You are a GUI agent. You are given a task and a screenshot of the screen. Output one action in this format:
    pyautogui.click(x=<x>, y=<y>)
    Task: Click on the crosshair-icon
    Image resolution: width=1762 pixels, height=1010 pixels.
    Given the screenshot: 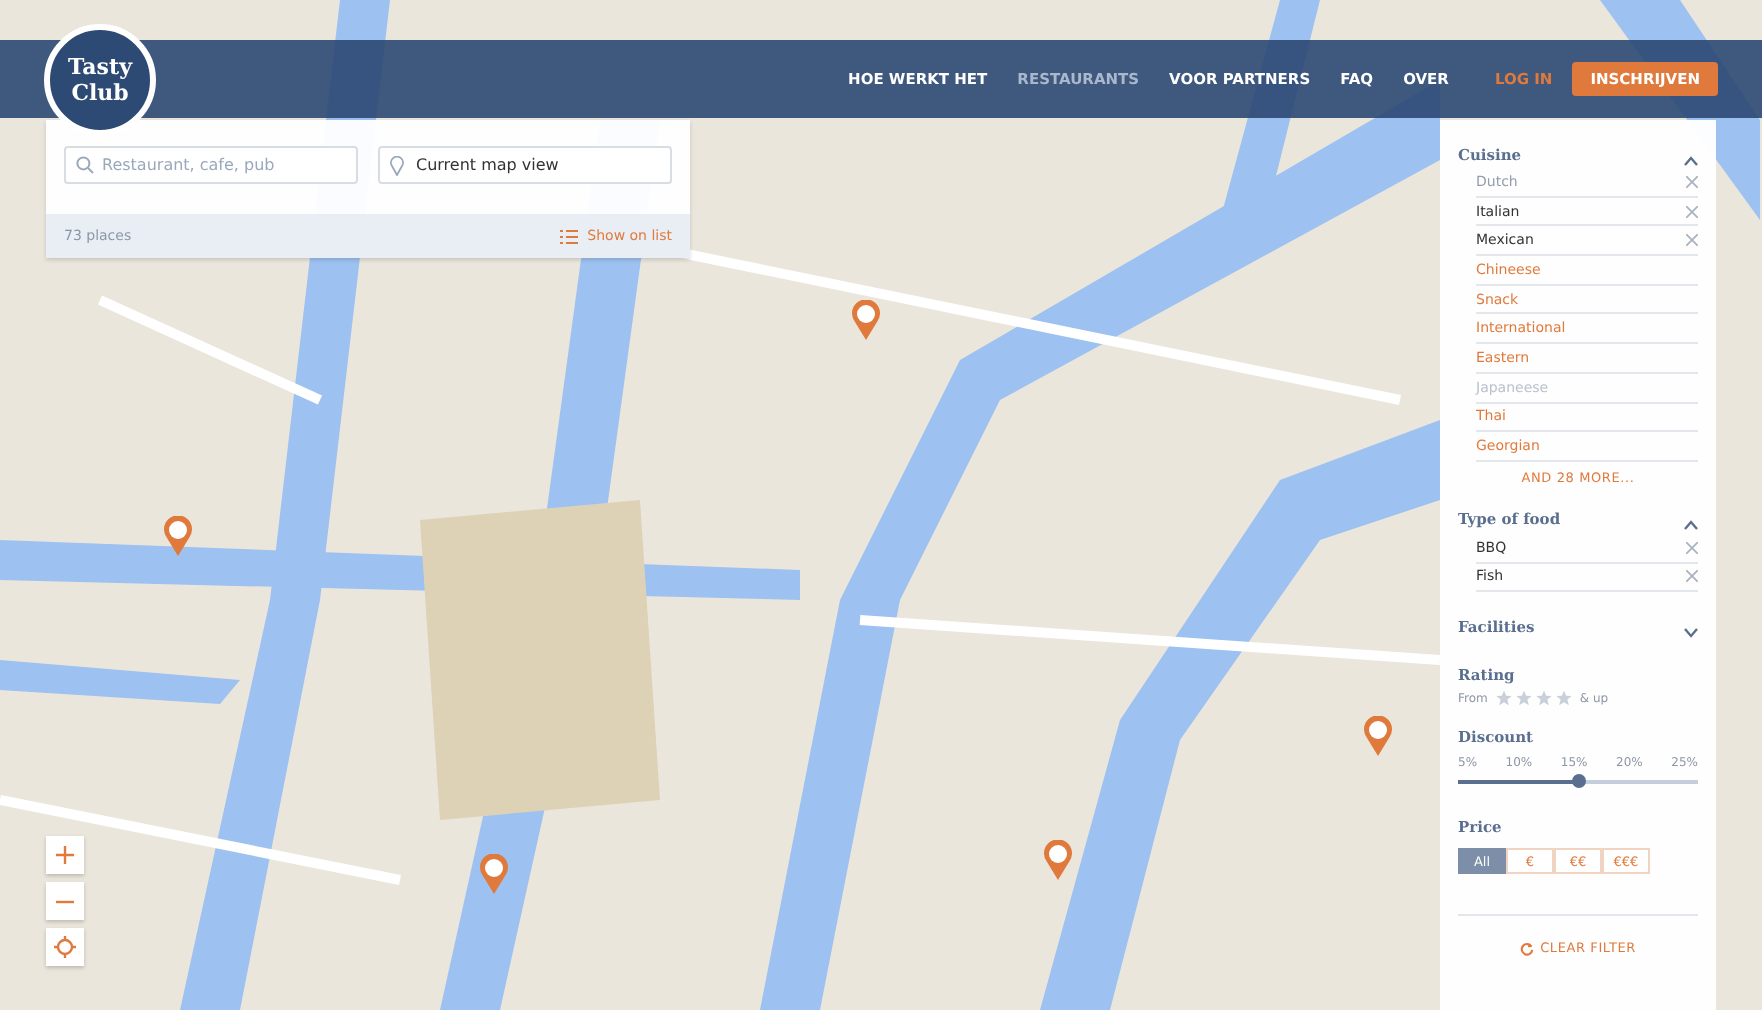 What is the action you would take?
    pyautogui.click(x=65, y=947)
    